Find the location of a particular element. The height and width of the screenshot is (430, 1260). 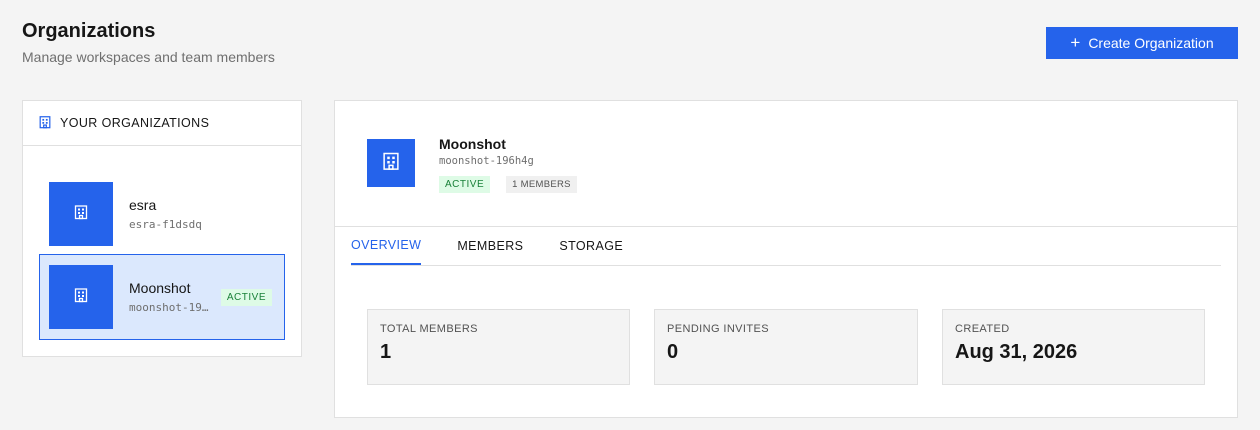

organization-detail-slug: moonshot-196h4g is located at coordinates (486, 161).